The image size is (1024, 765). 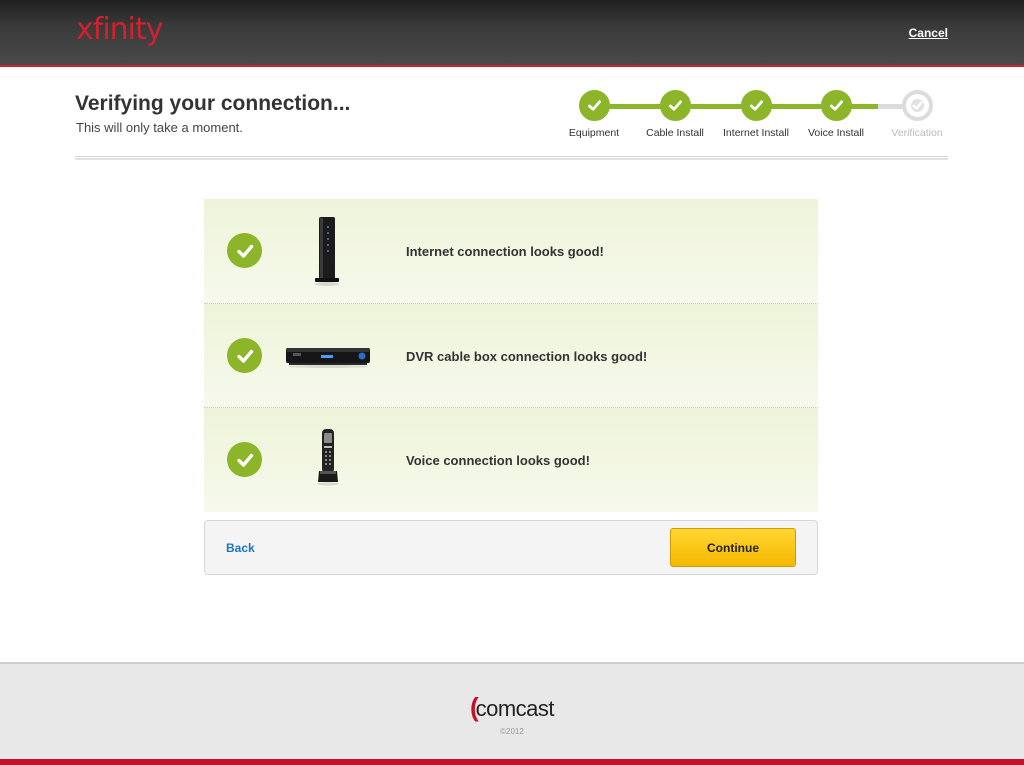 I want to click on copyright-text: ©2012, so click(x=512, y=731).